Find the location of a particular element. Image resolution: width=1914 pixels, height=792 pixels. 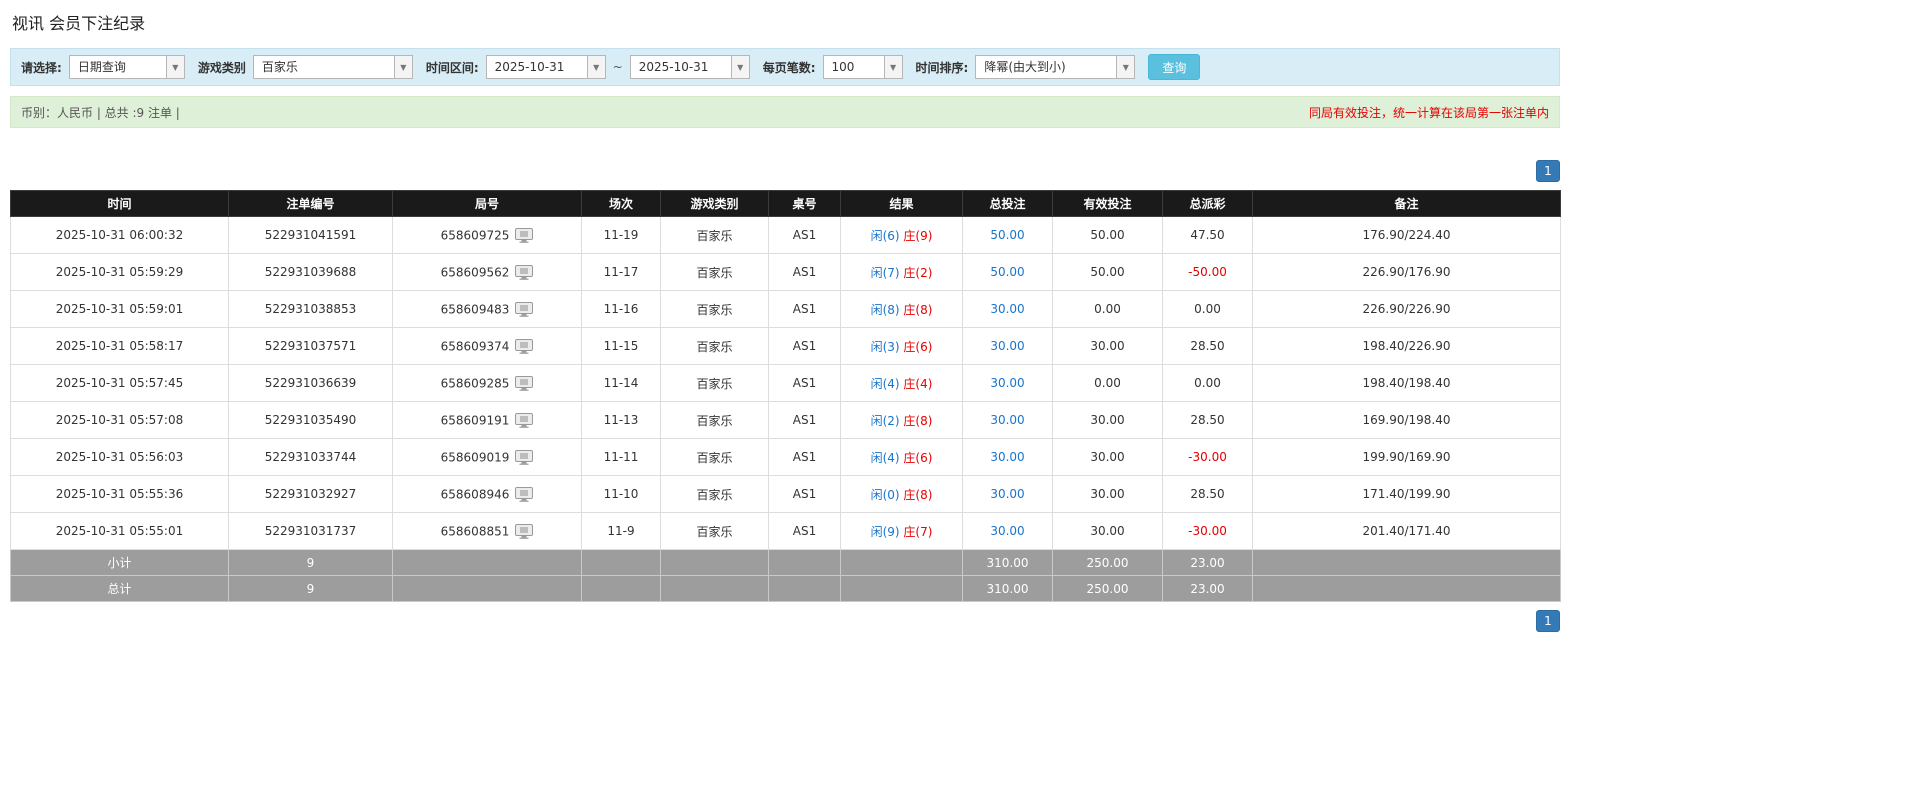

cell-bet-id: 522931033744 is located at coordinates (310, 457).